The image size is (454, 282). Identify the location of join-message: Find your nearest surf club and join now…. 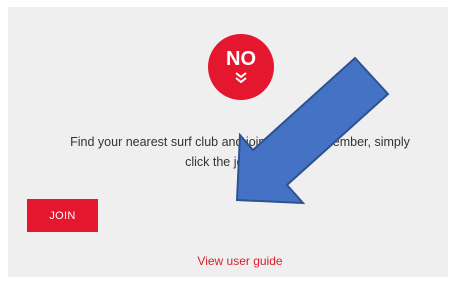
(240, 152).